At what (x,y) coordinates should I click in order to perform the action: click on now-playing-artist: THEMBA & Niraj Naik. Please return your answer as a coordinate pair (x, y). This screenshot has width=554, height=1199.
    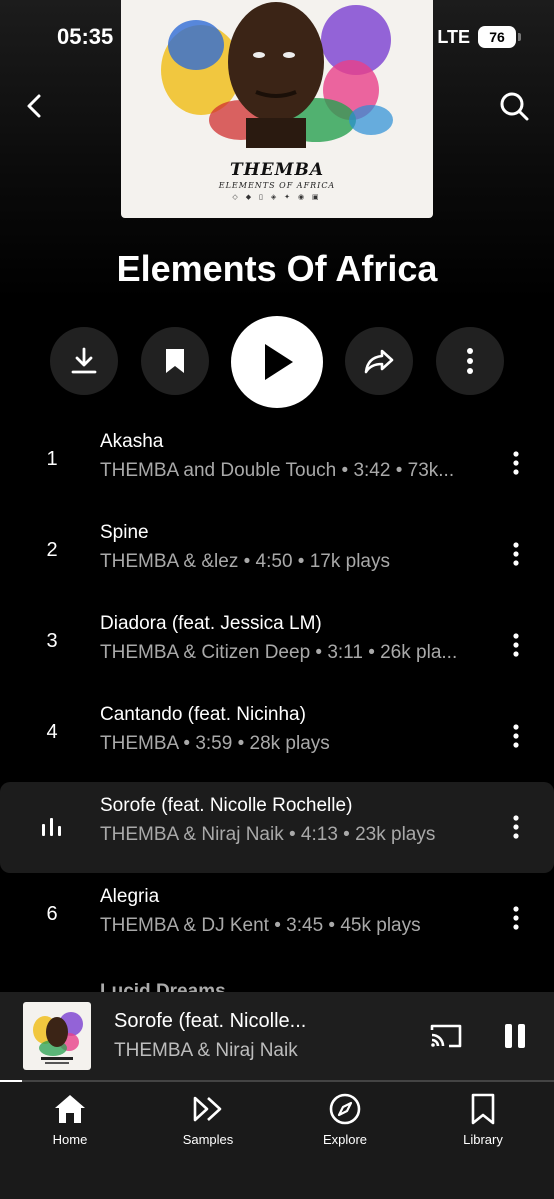
    Looking at the image, I should click on (206, 1050).